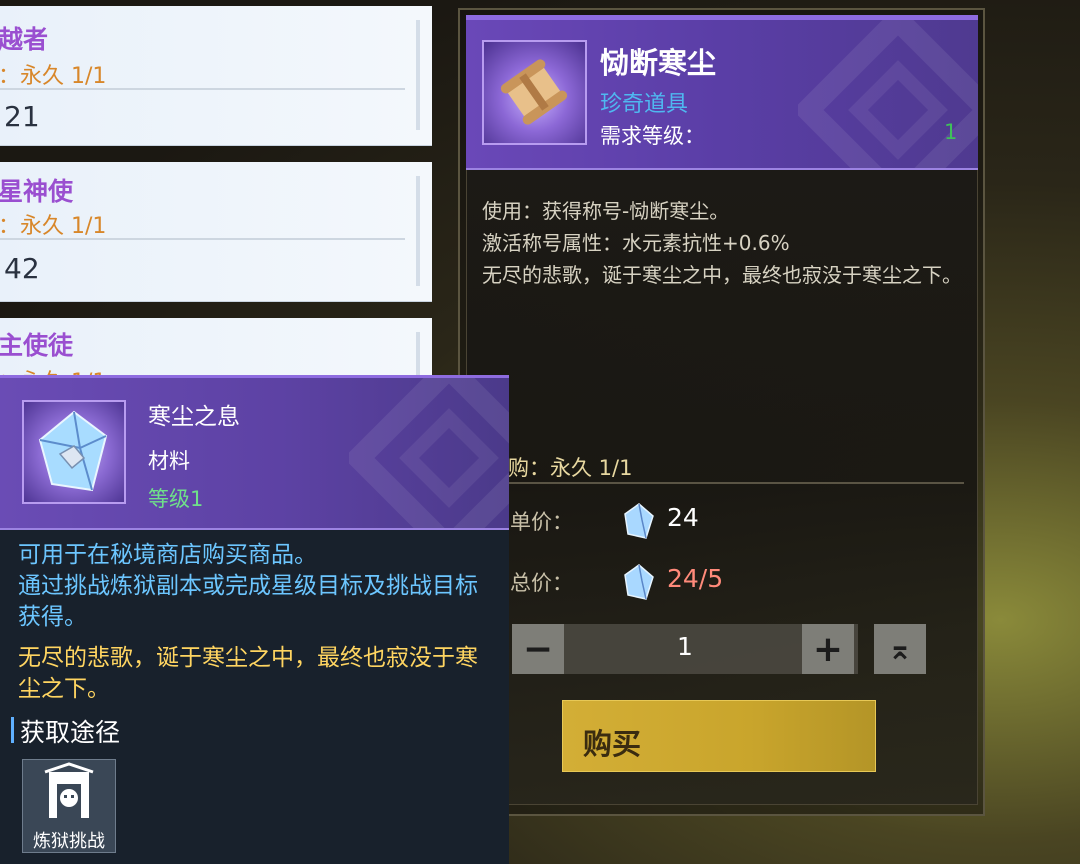 The height and width of the screenshot is (864, 1080). Describe the element at coordinates (695, 578) in the screenshot. I see `total-price-value: 24/5` at that location.